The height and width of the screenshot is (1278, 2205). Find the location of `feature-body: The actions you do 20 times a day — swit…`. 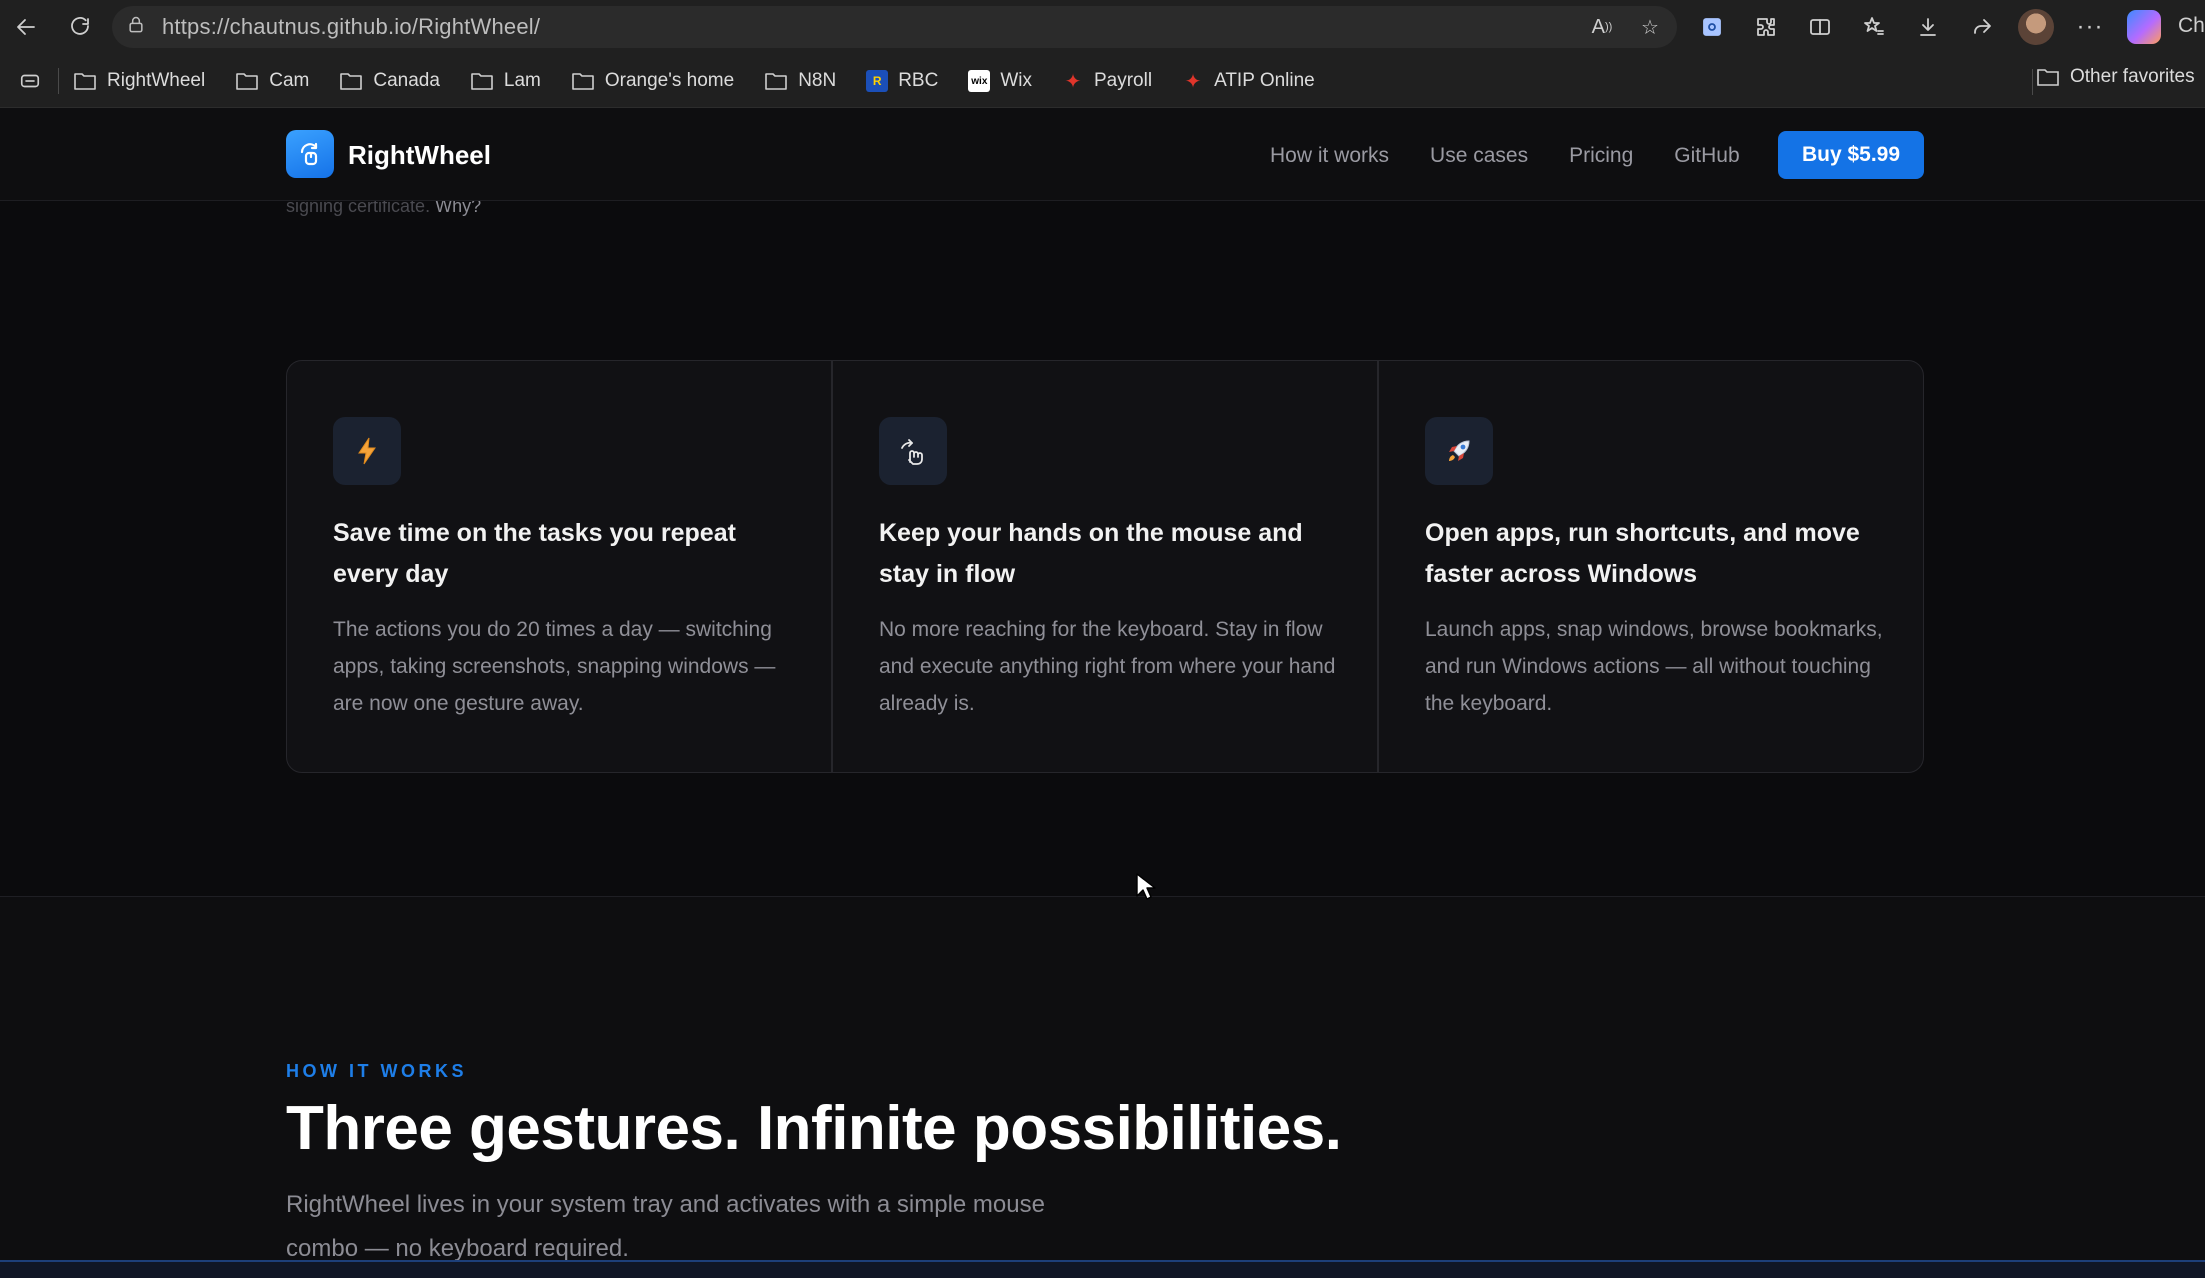

feature-body: The actions you do 20 times a day — swit… is located at coordinates (554, 666).